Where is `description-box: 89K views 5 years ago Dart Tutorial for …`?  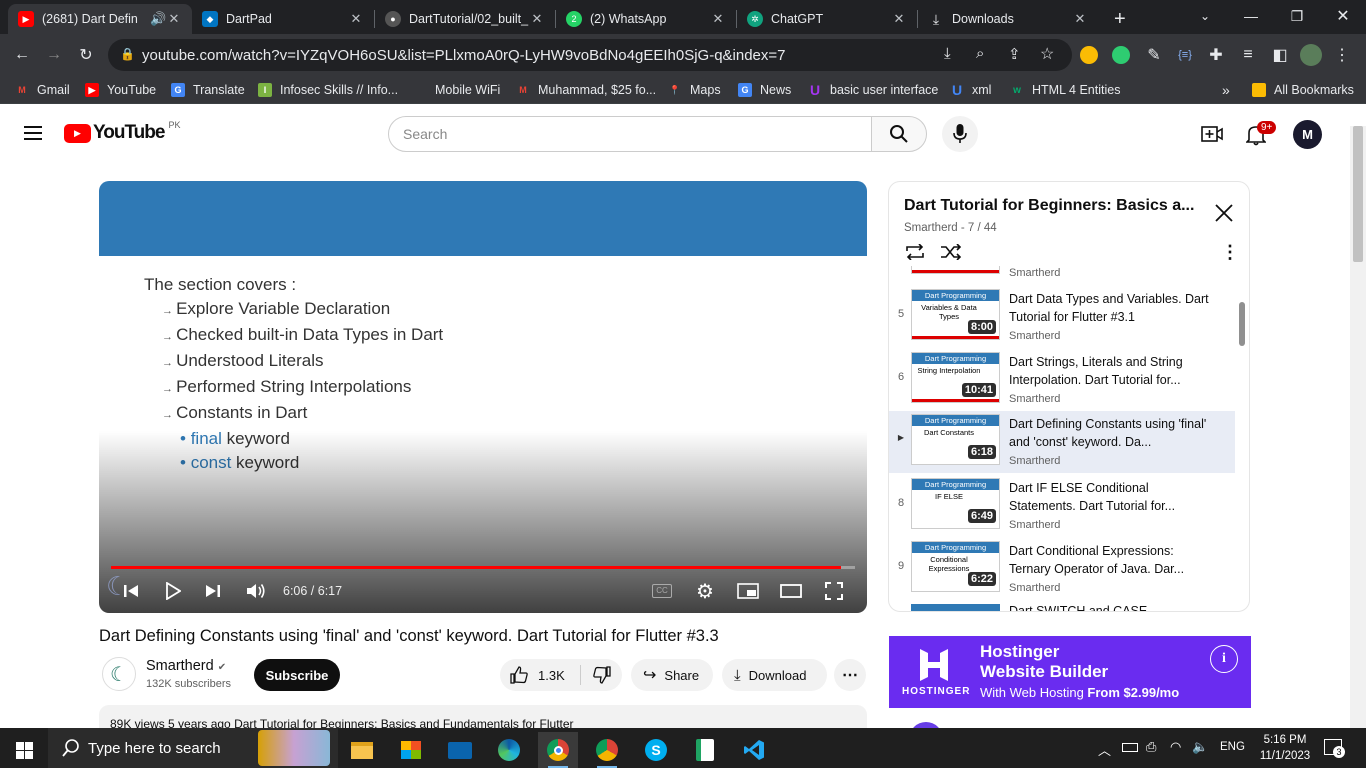 description-box: 89K views 5 years ago Dart Tutorial for … is located at coordinates (483, 716).